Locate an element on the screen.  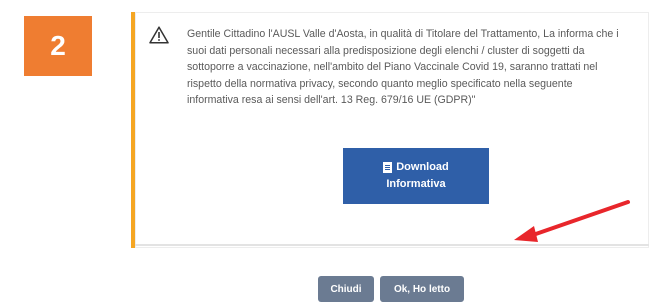
warning-triangle-icon is located at coordinates (159, 35).